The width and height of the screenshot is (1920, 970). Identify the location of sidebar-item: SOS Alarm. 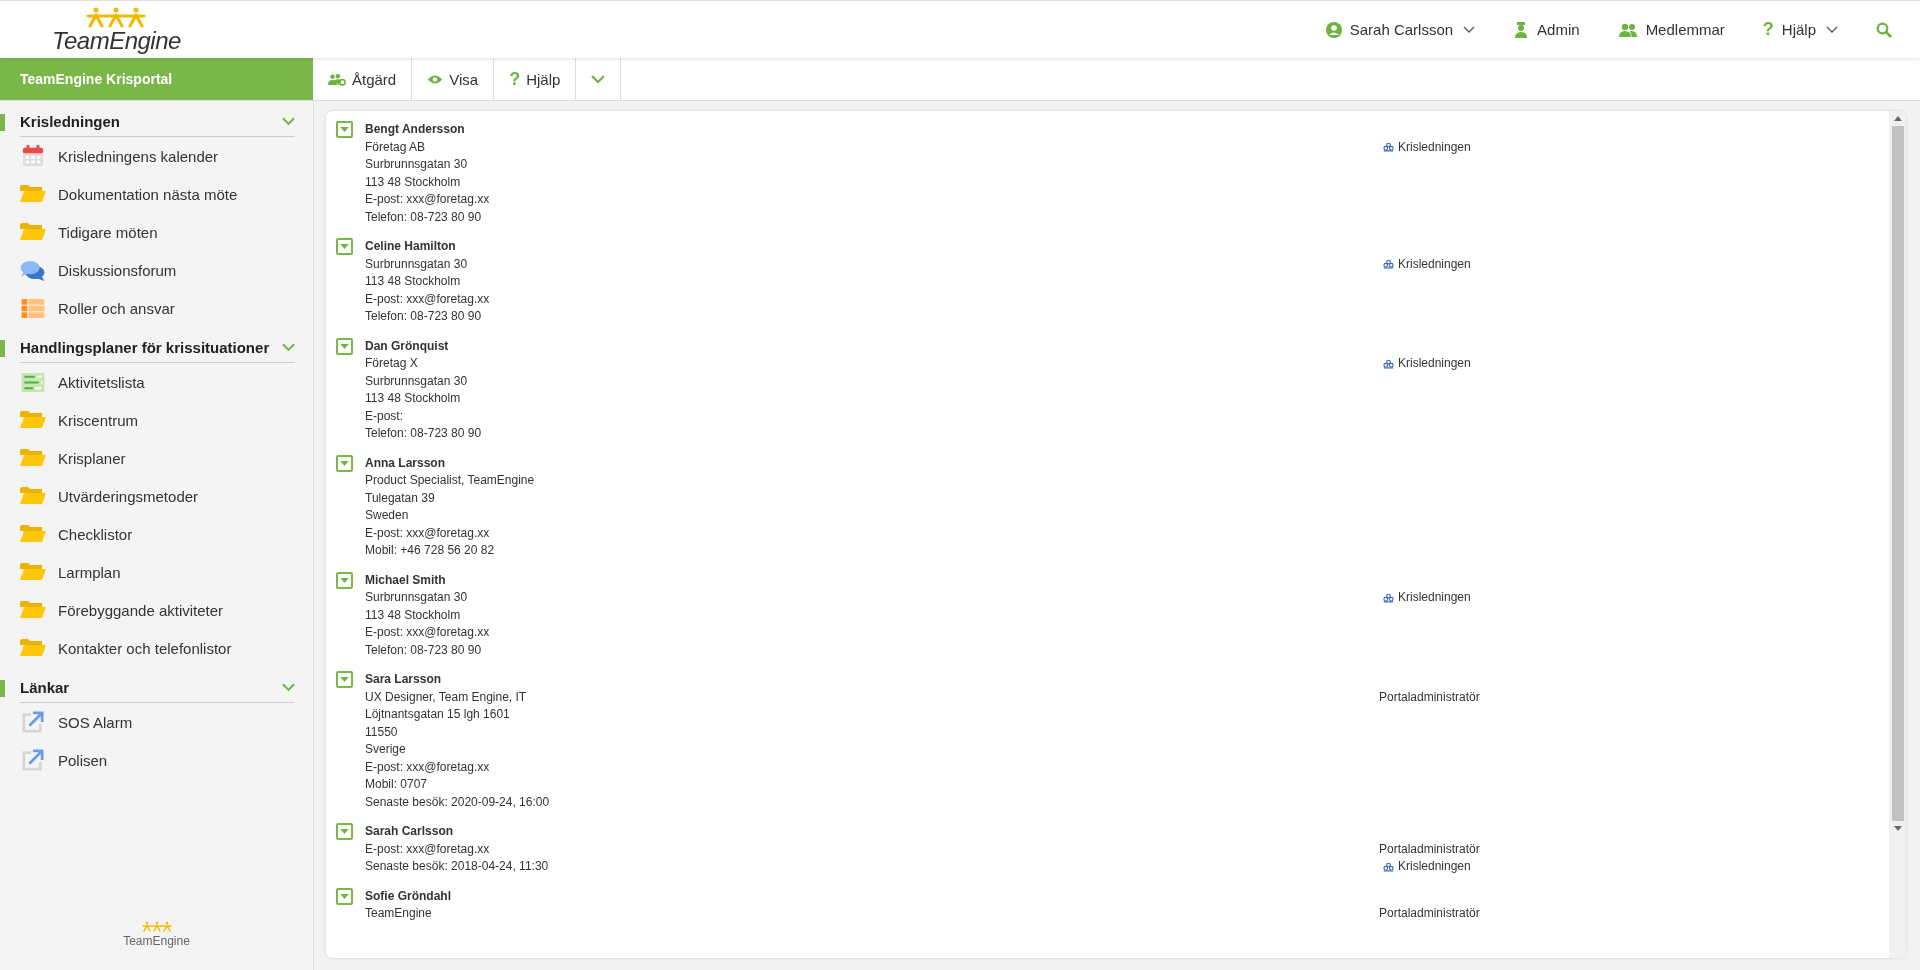
(156, 722).